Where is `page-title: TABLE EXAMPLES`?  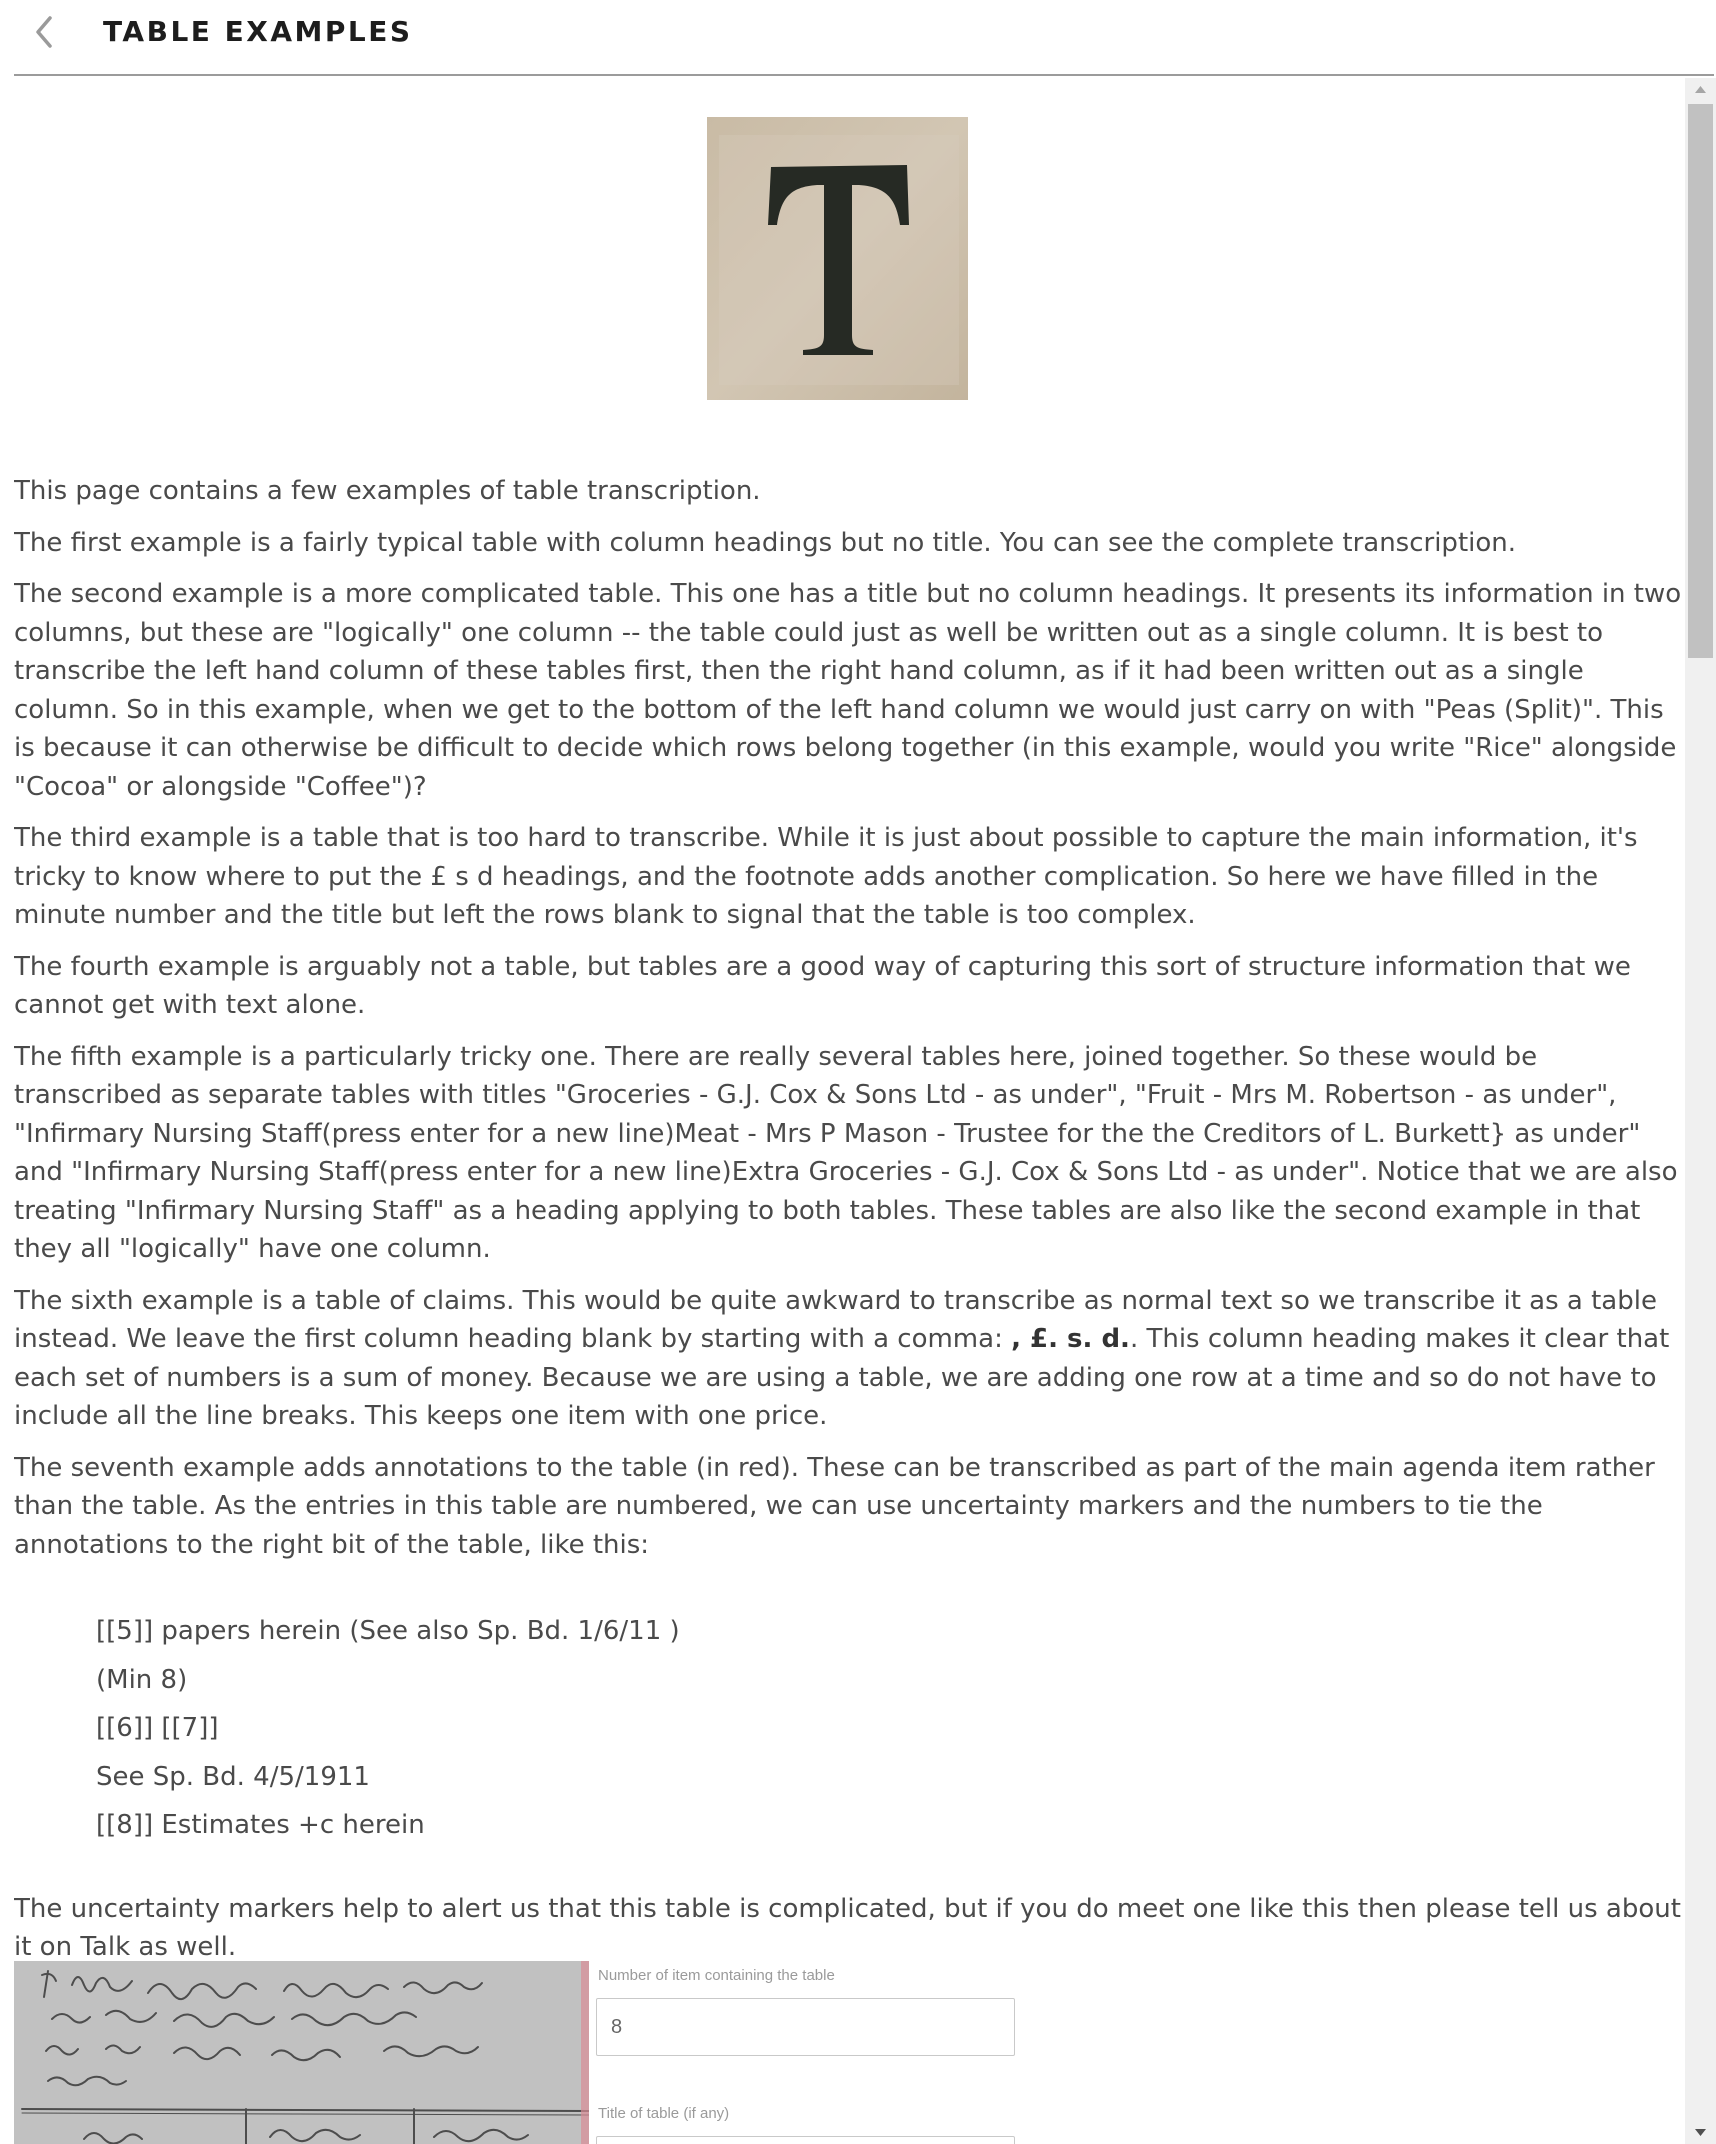 page-title: TABLE EXAMPLES is located at coordinates (258, 31).